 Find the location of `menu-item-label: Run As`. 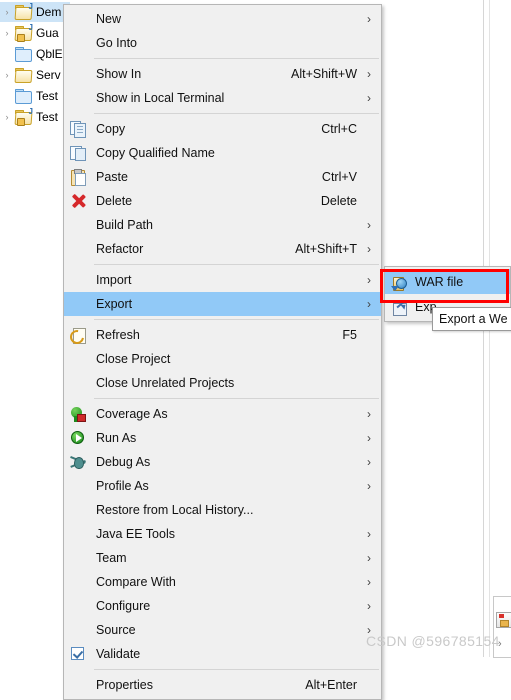

menu-item-label: Run As is located at coordinates (116, 438).